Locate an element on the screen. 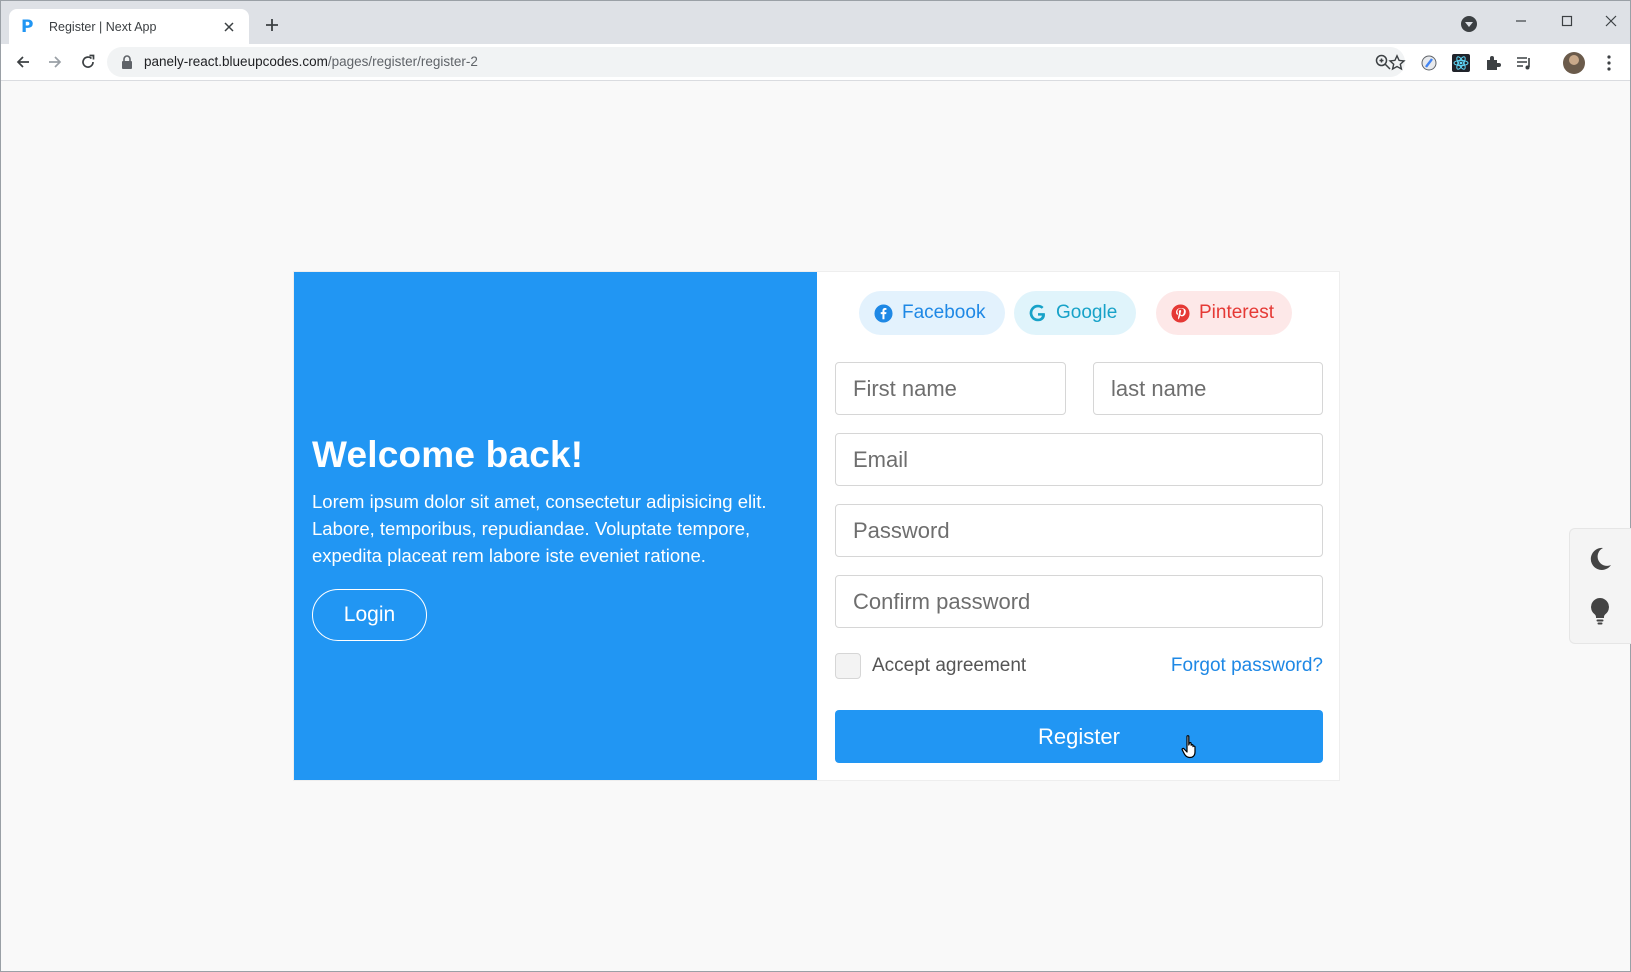  reading-list-icon is located at coordinates (1524, 63).